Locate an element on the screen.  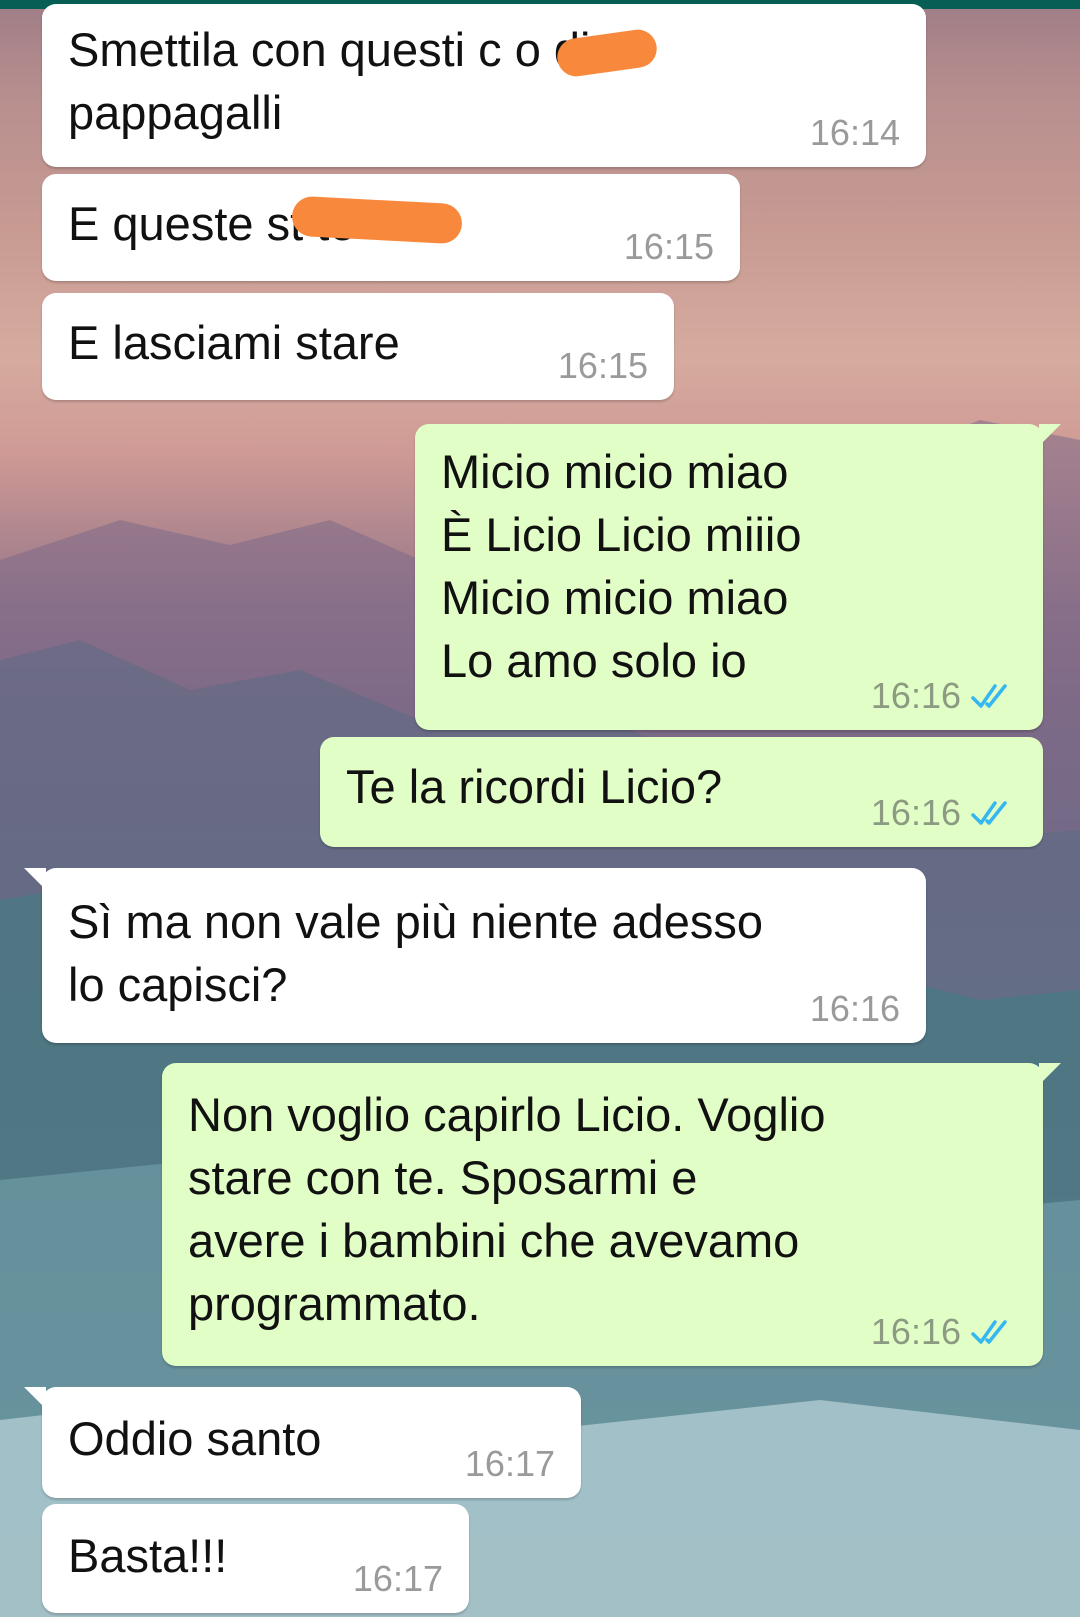
message-bubble-incoming: E lasciami stare 16:15 is located at coordinates (358, 346).